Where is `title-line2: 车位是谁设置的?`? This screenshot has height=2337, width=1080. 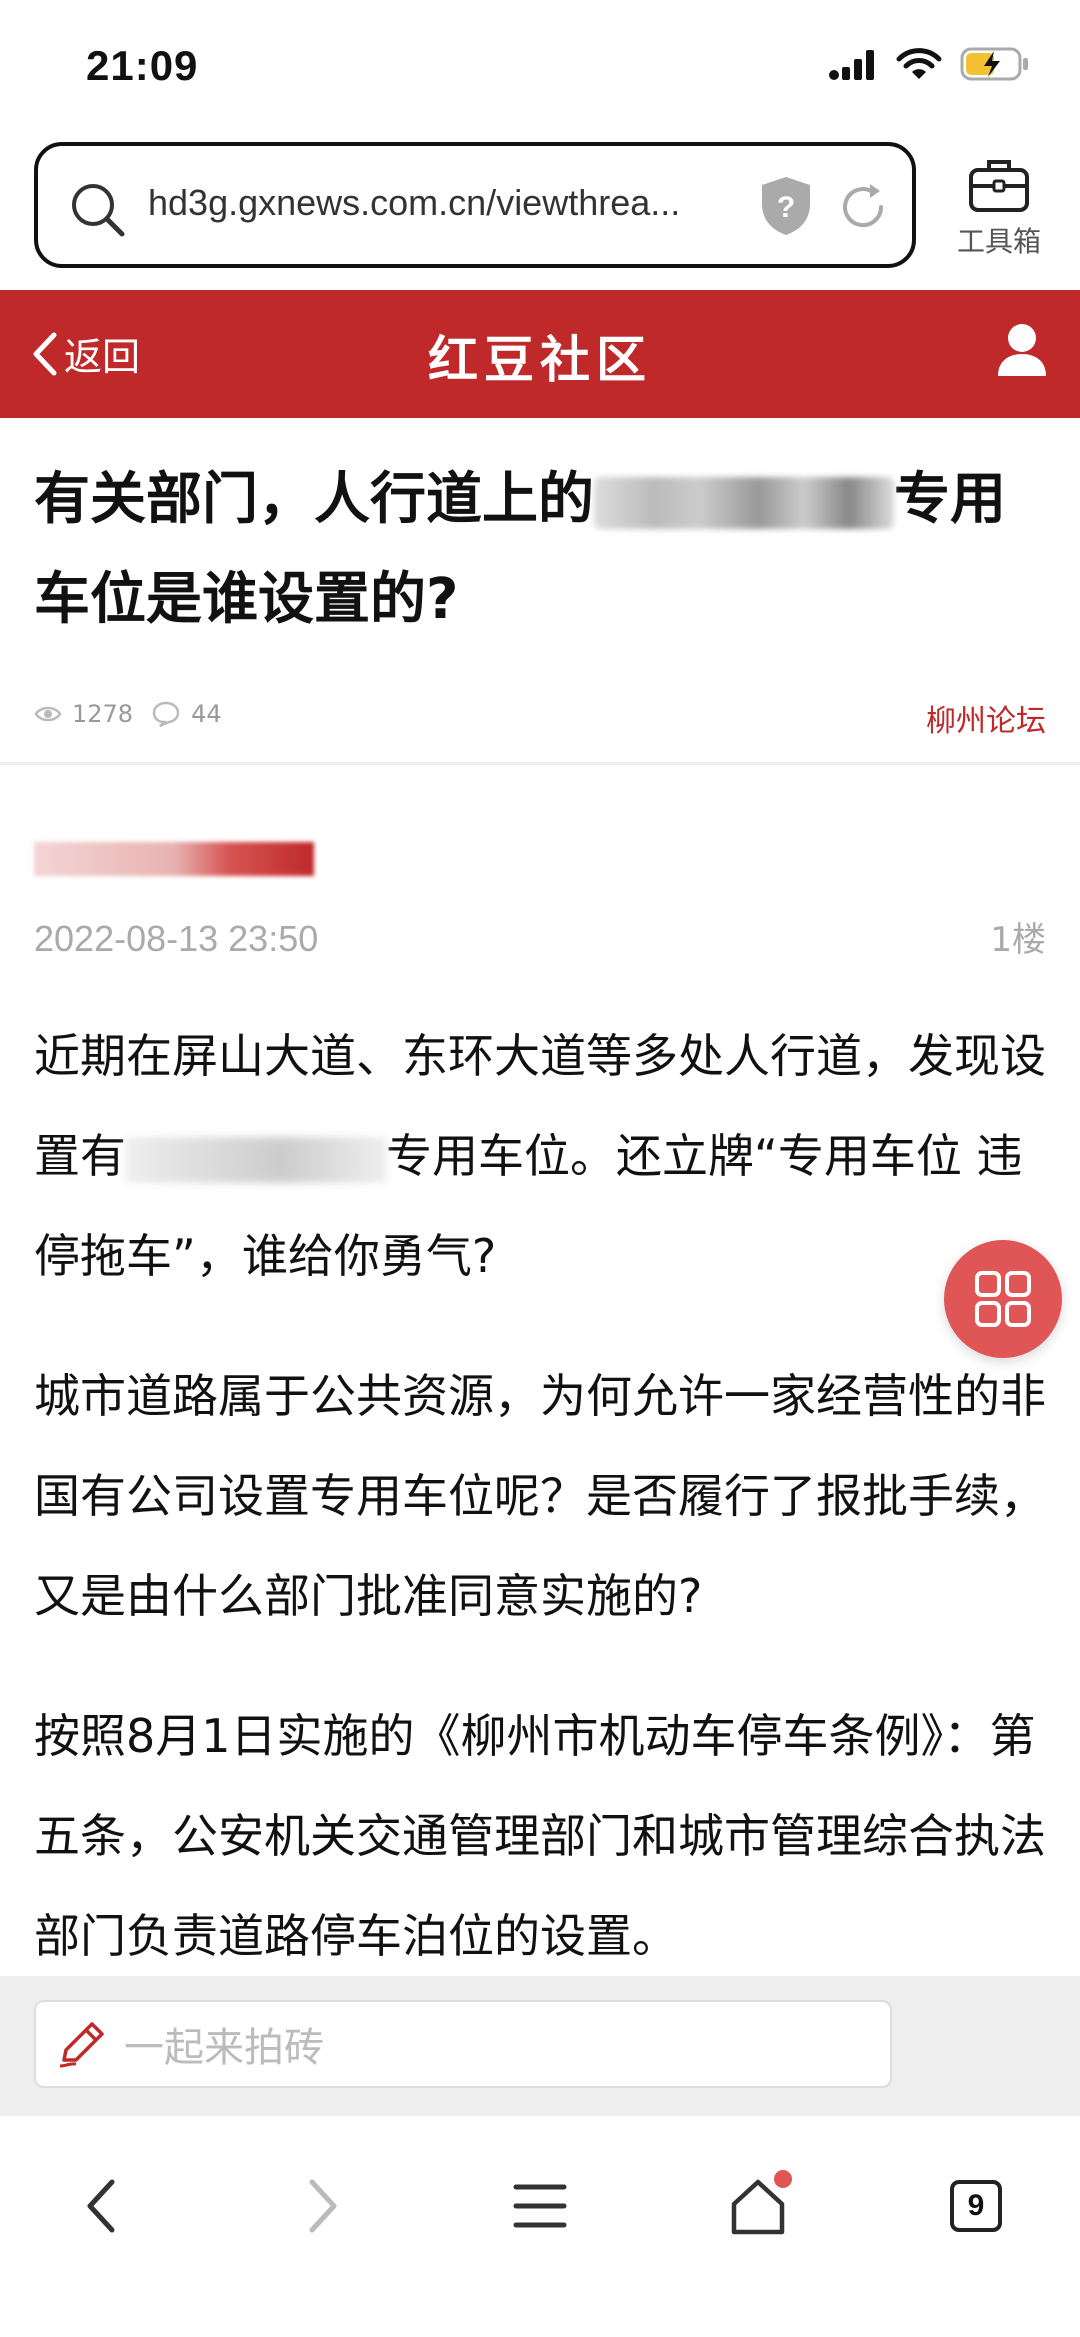
title-line2: 车位是谁设置的? is located at coordinates (246, 599).